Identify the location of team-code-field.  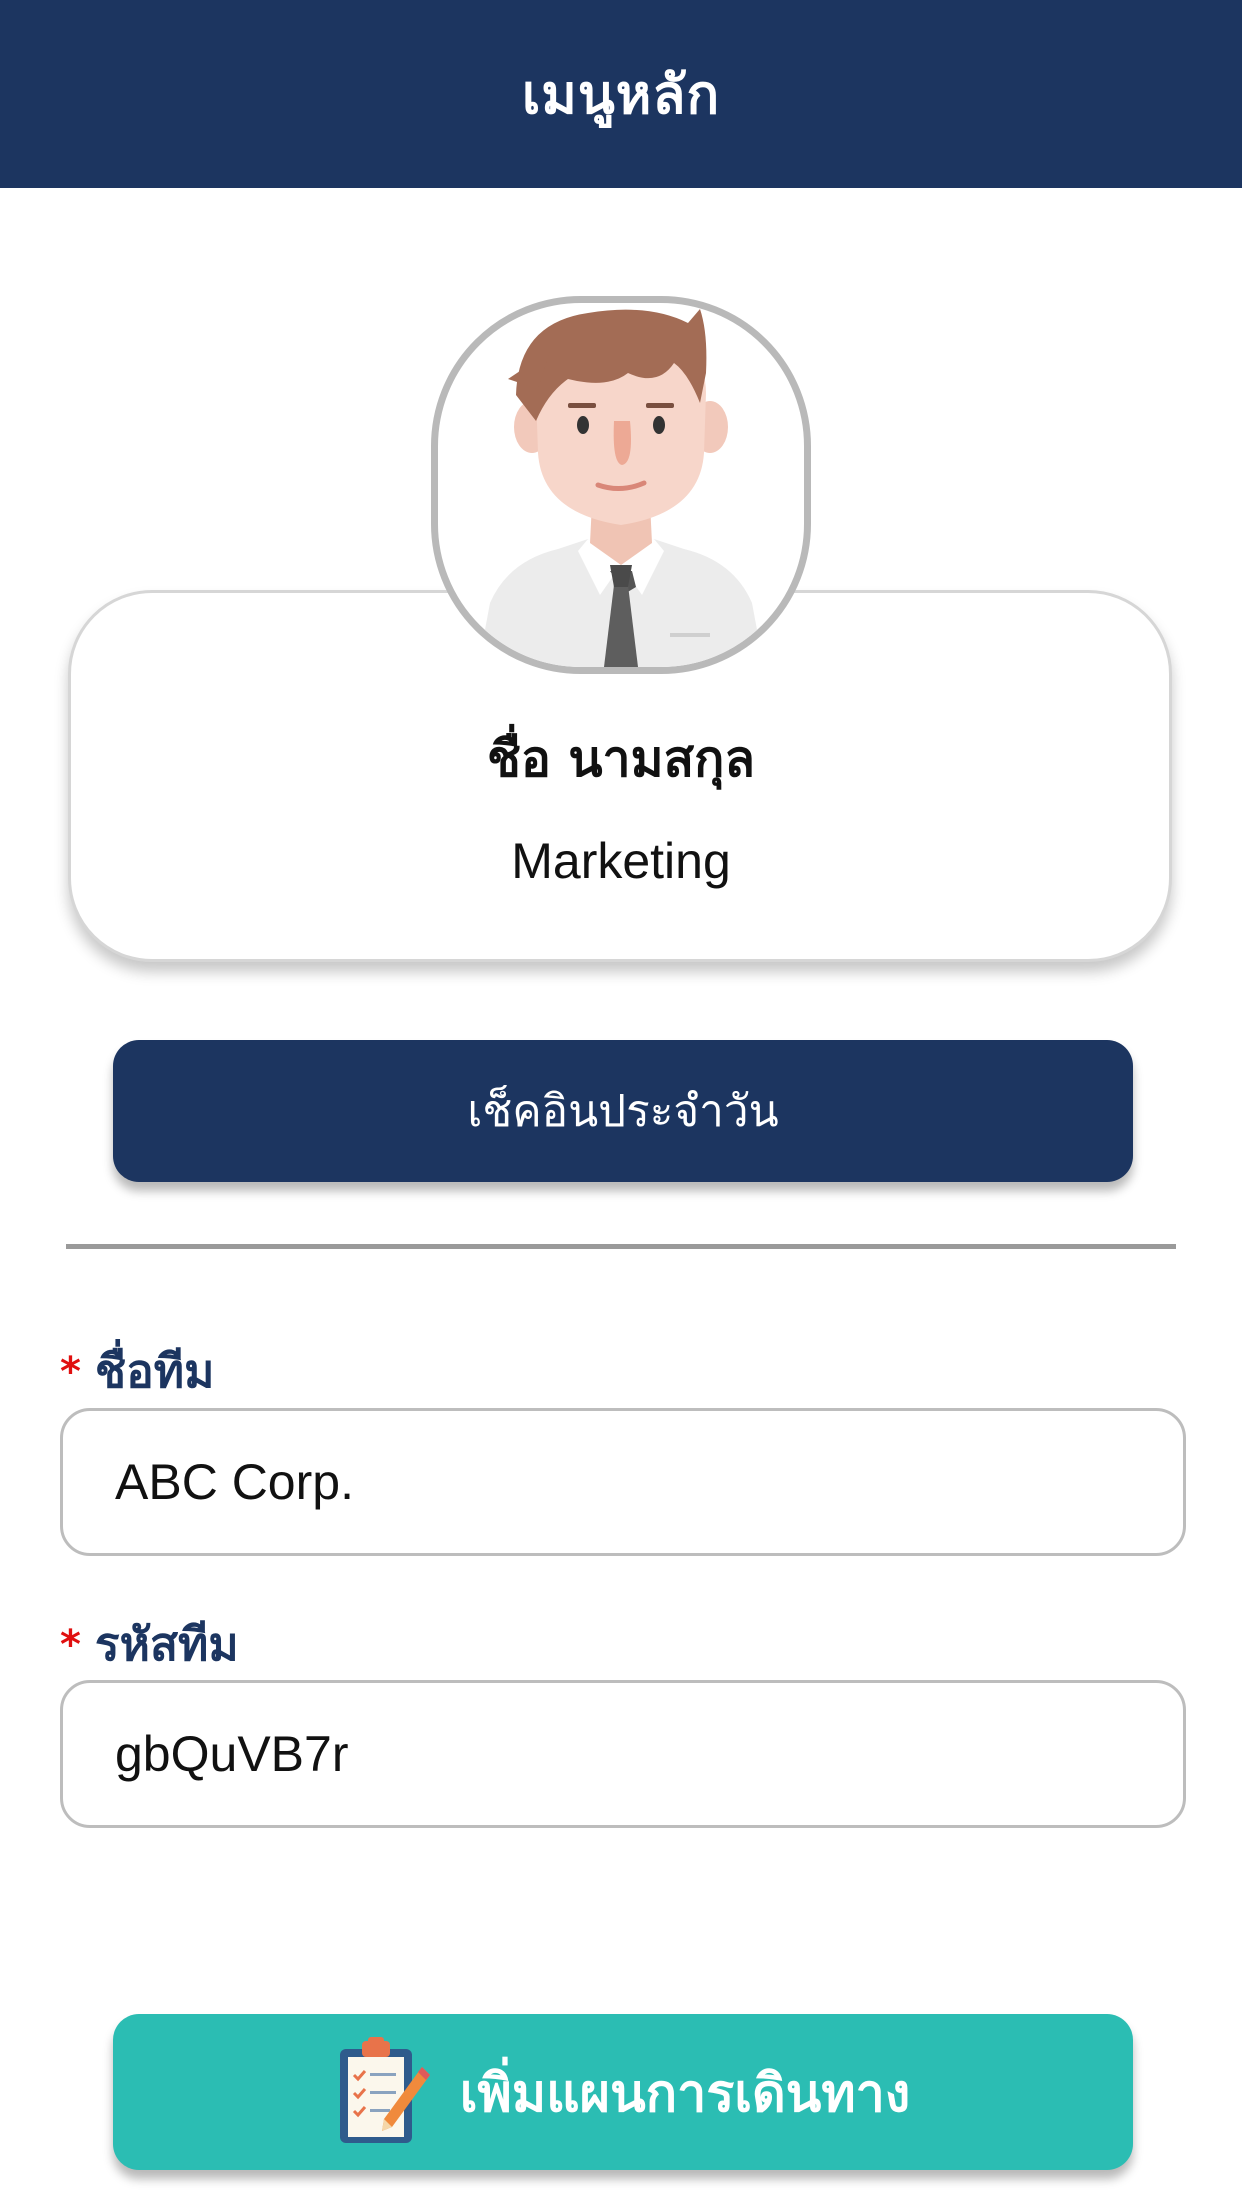
(623, 1754).